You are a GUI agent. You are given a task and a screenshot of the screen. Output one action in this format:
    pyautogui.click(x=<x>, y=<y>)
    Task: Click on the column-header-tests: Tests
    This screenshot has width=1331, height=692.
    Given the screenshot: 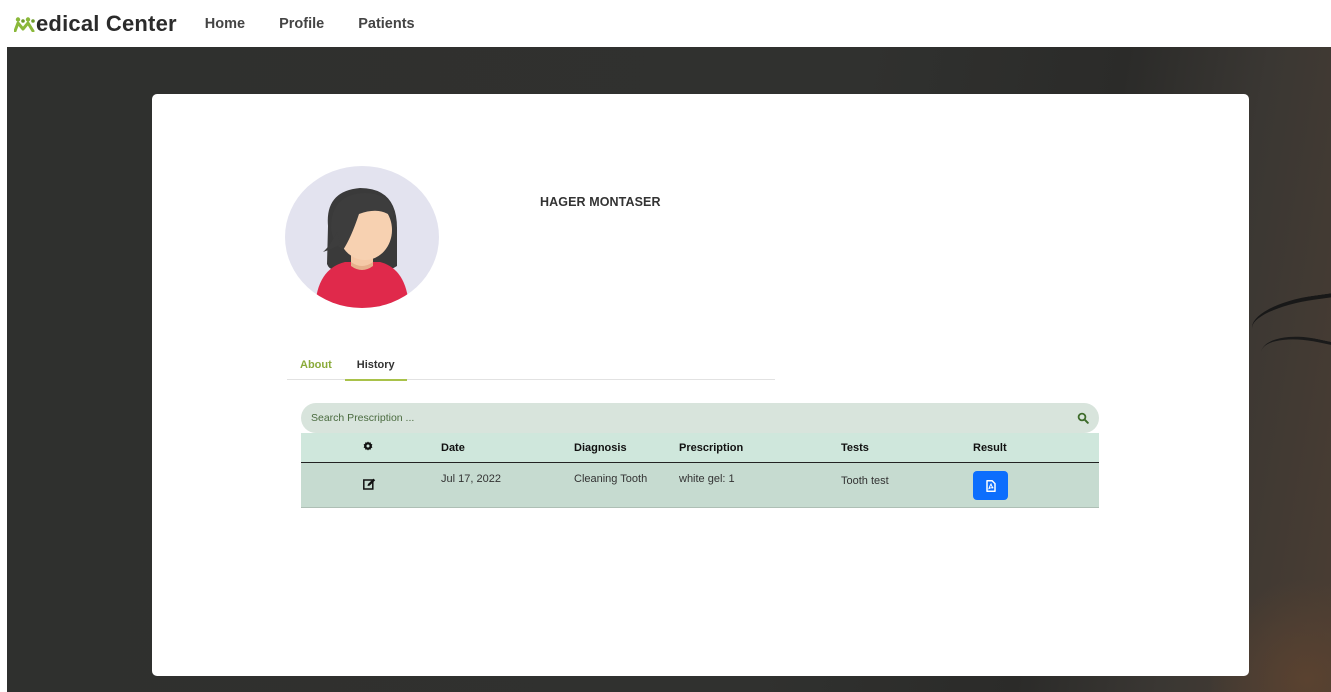 What is the action you would take?
    pyautogui.click(x=855, y=447)
    